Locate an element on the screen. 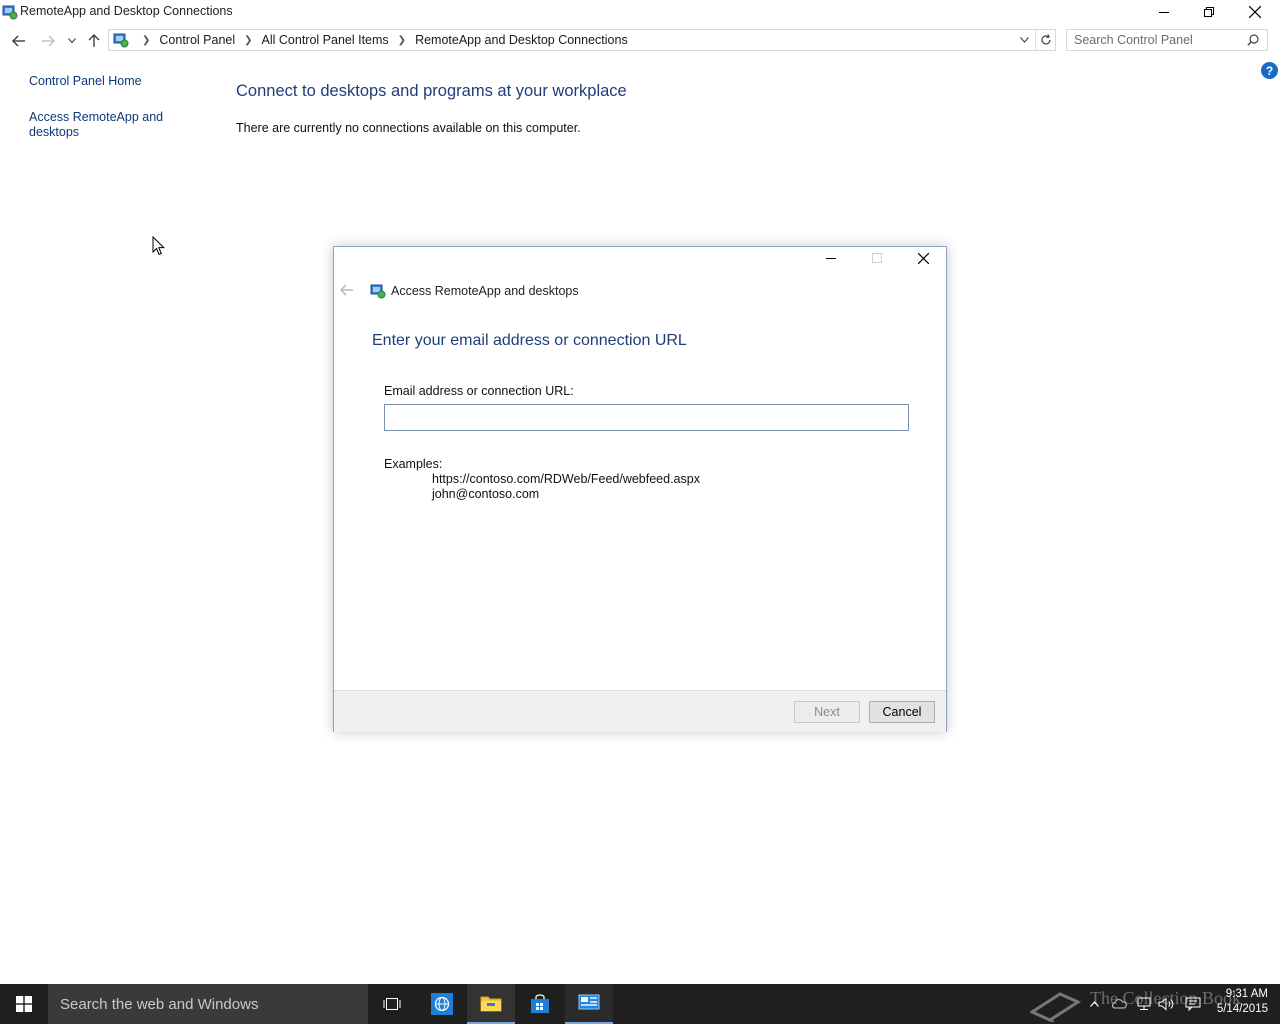  cloud-icon is located at coordinates (1119, 1004).